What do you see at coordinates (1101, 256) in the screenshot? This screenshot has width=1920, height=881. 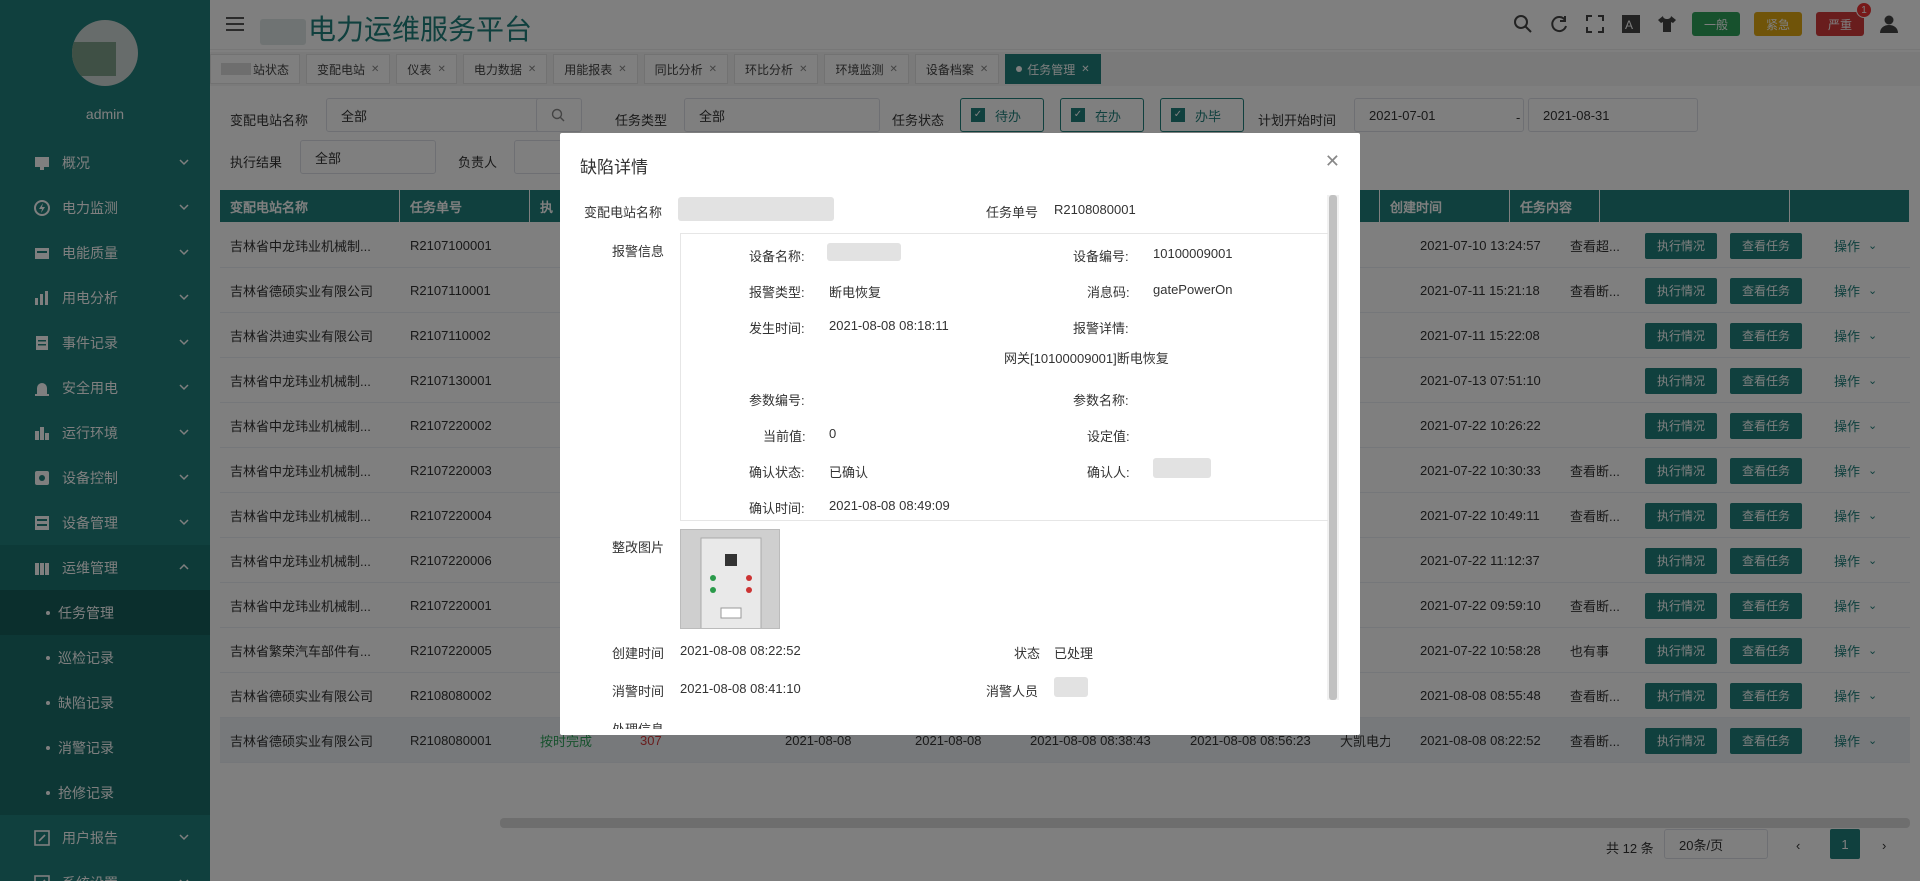 I see `device-no-label: 设备编号:` at bounding box center [1101, 256].